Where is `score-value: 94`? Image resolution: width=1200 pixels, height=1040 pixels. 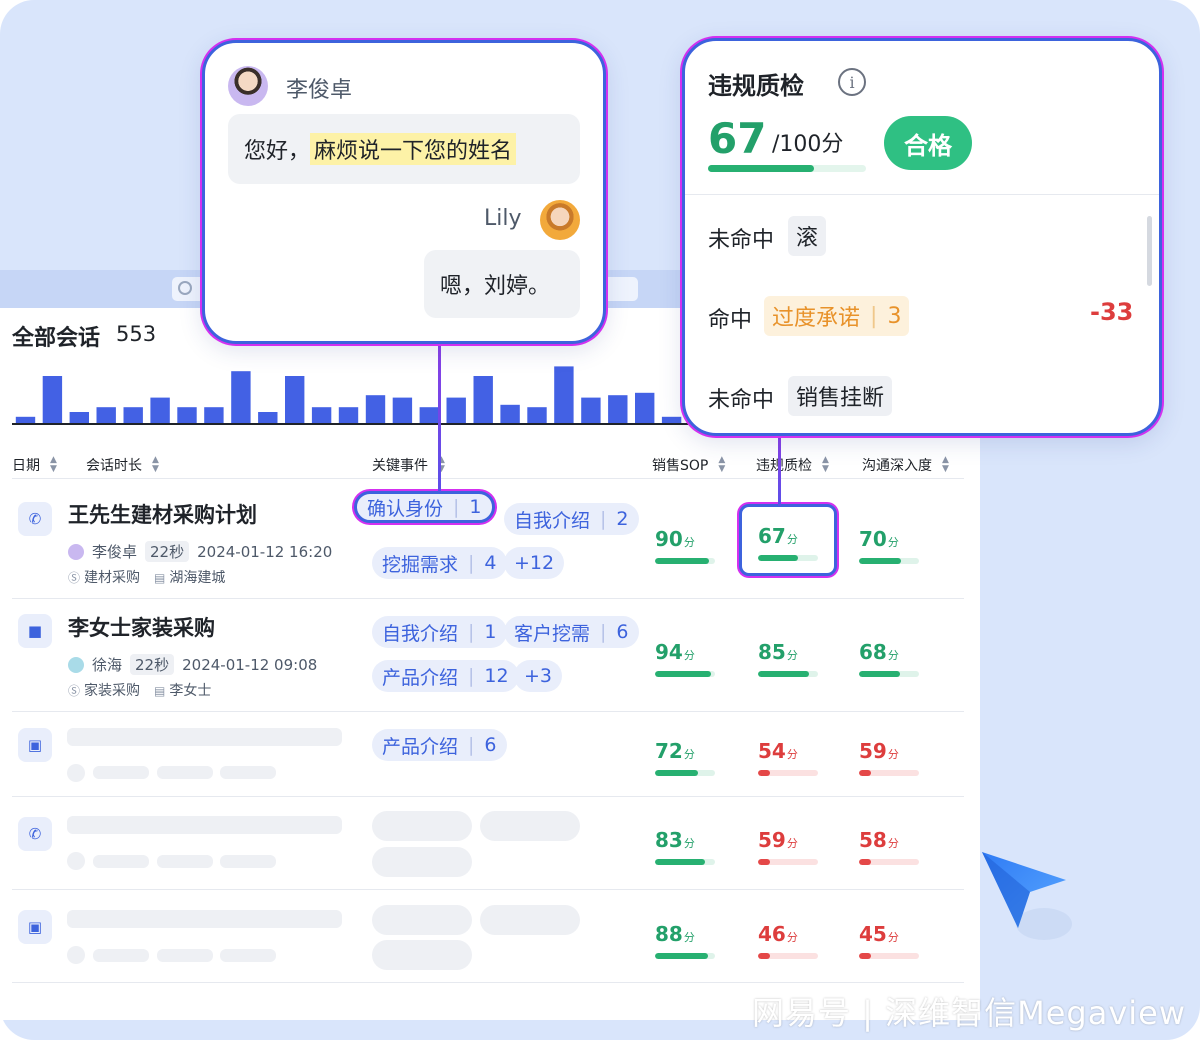
score-value: 94 is located at coordinates (669, 652).